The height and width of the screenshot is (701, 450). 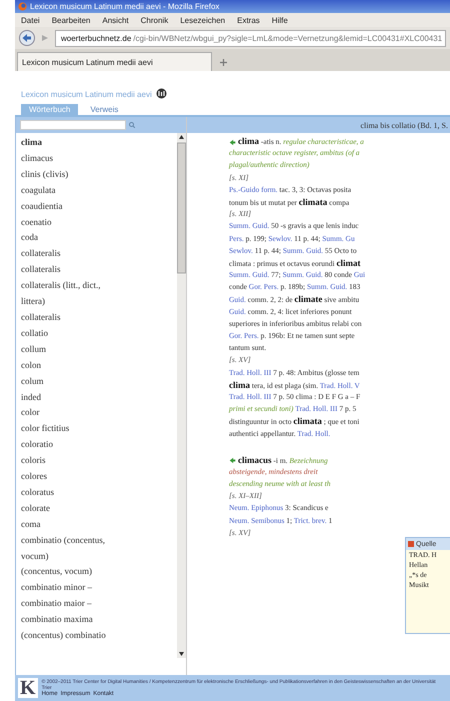 I want to click on headword: climat, so click(x=348, y=263).